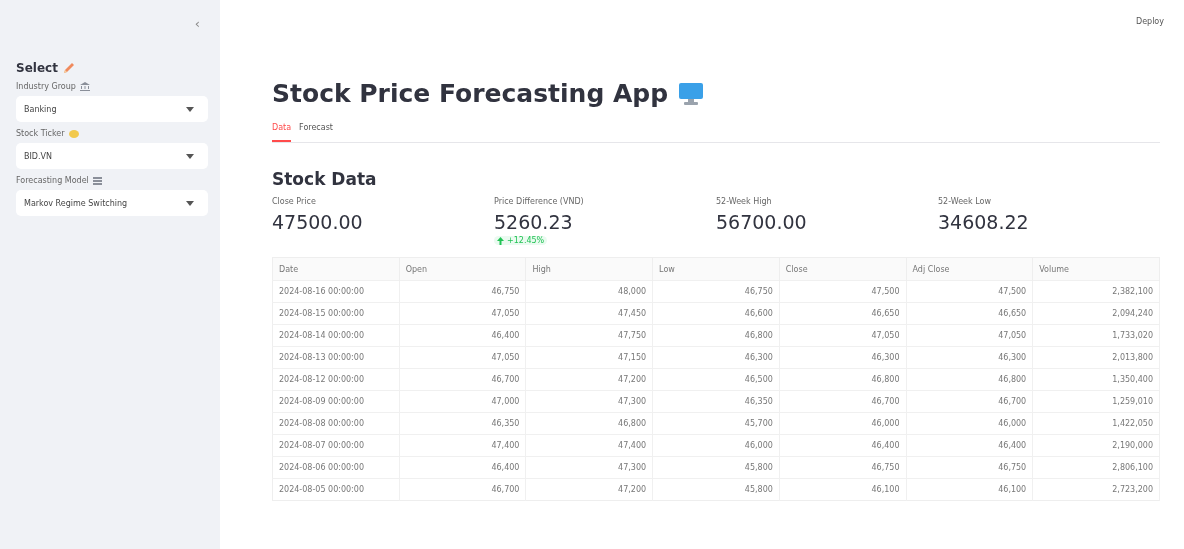  What do you see at coordinates (325, 179) in the screenshot?
I see `section-heading: Stock Data` at bounding box center [325, 179].